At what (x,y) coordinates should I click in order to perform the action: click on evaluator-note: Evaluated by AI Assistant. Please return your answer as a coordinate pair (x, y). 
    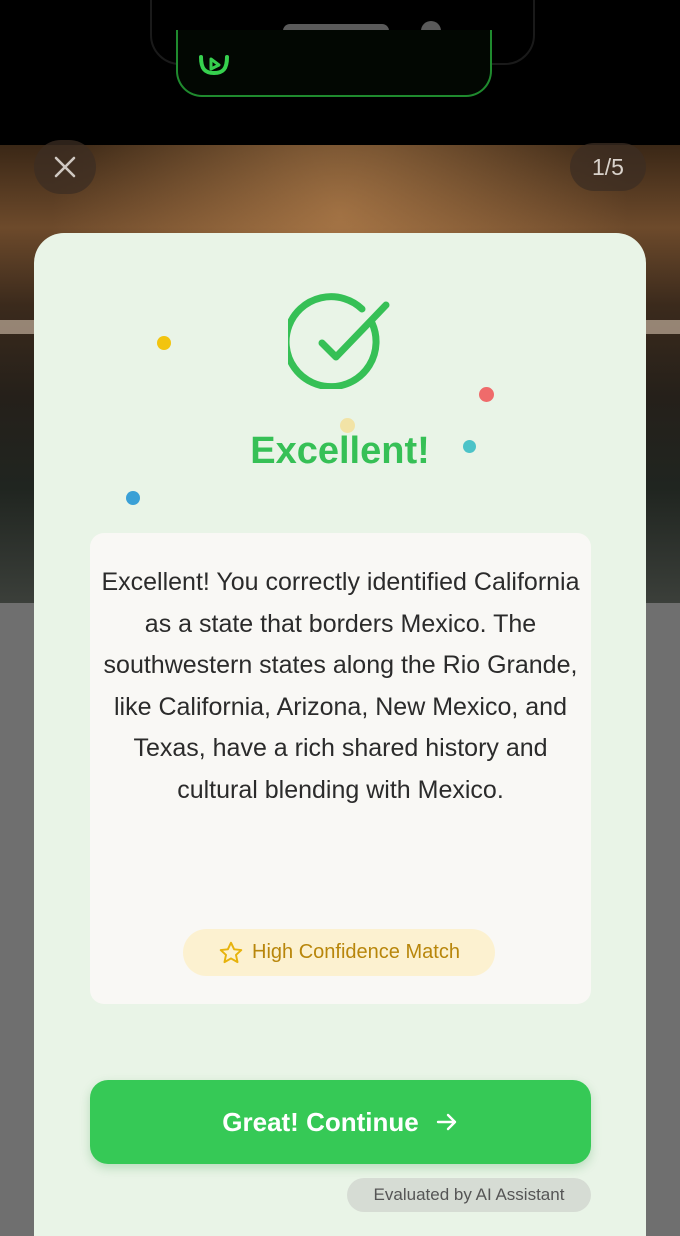
    Looking at the image, I should click on (469, 1195).